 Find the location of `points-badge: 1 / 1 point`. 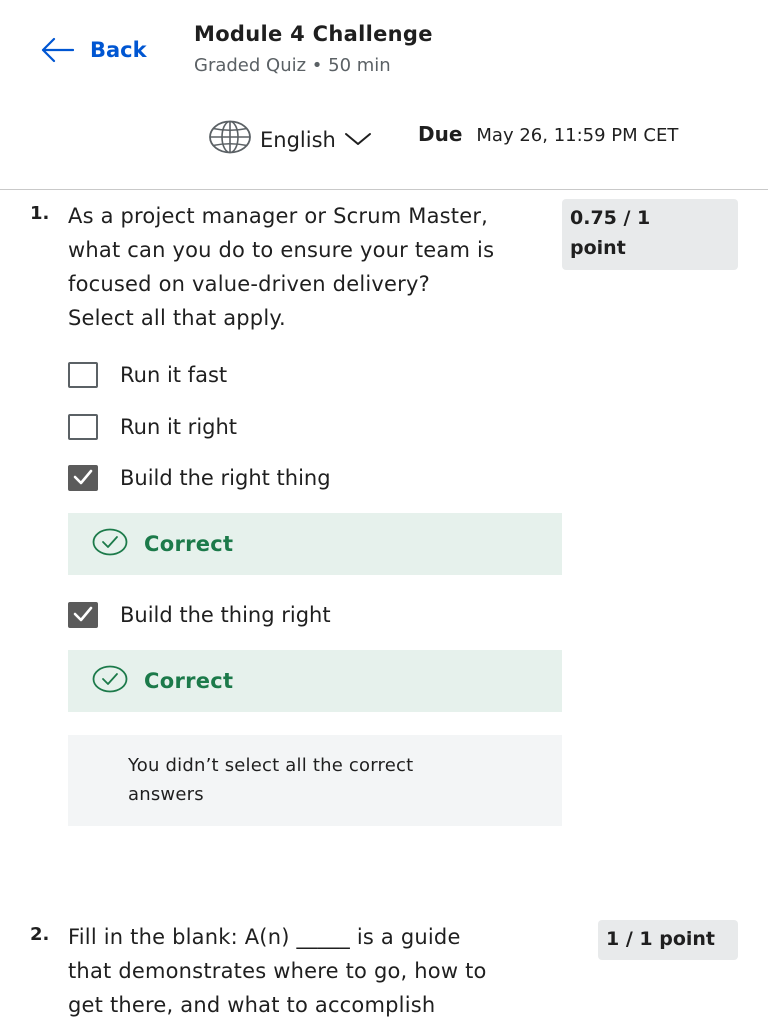

points-badge: 1 / 1 point is located at coordinates (668, 940).